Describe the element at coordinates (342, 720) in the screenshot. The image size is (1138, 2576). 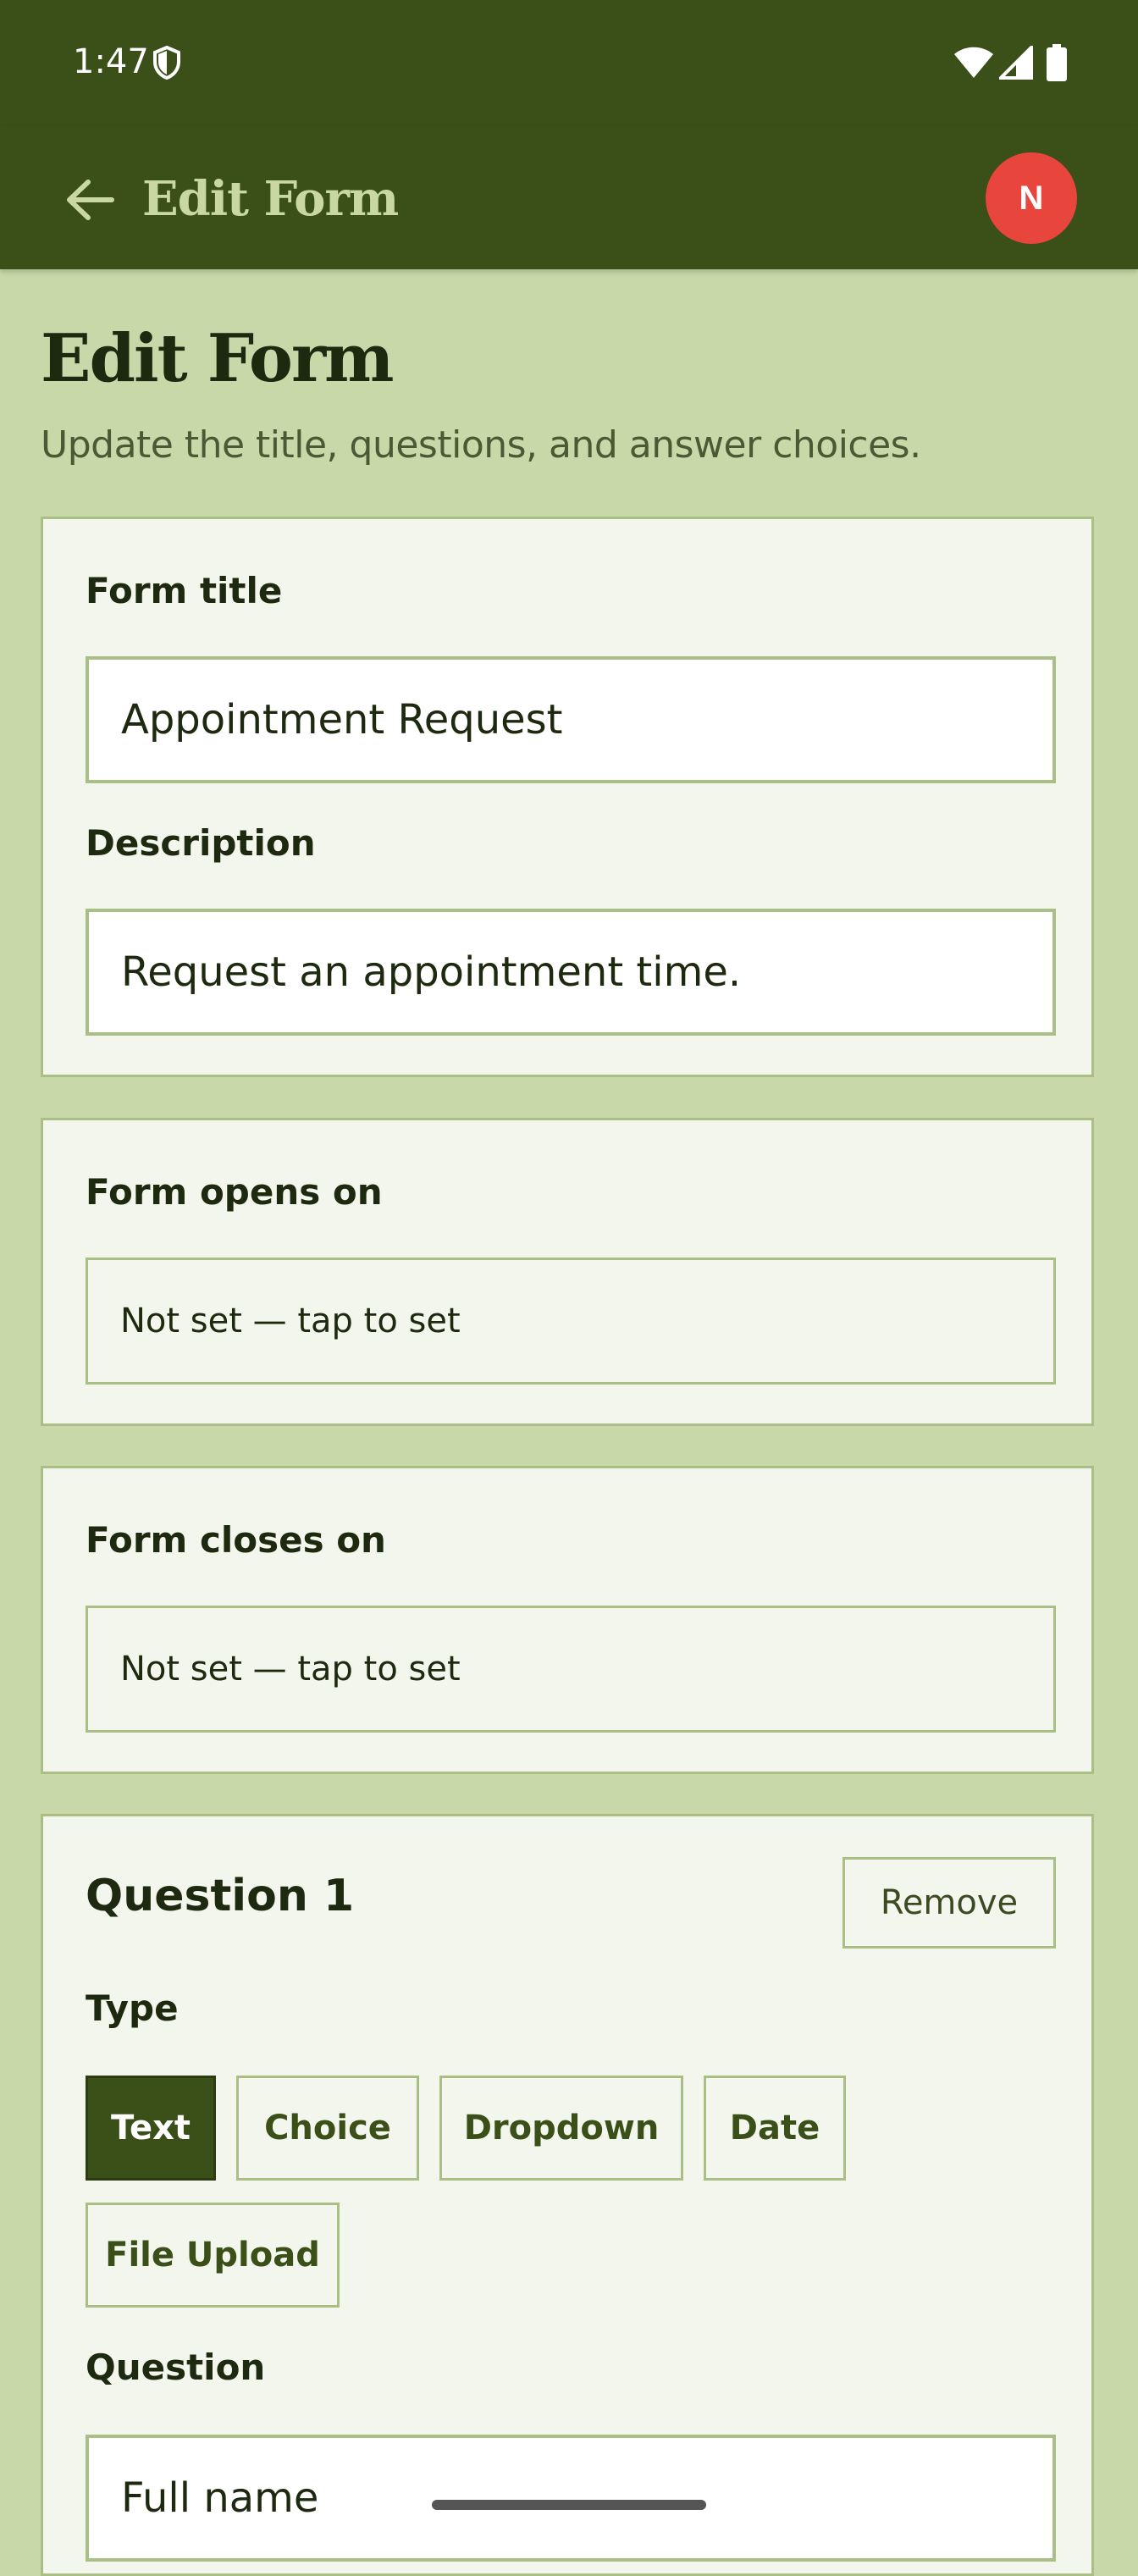
I see `form-title-value: Appointment Request` at that location.